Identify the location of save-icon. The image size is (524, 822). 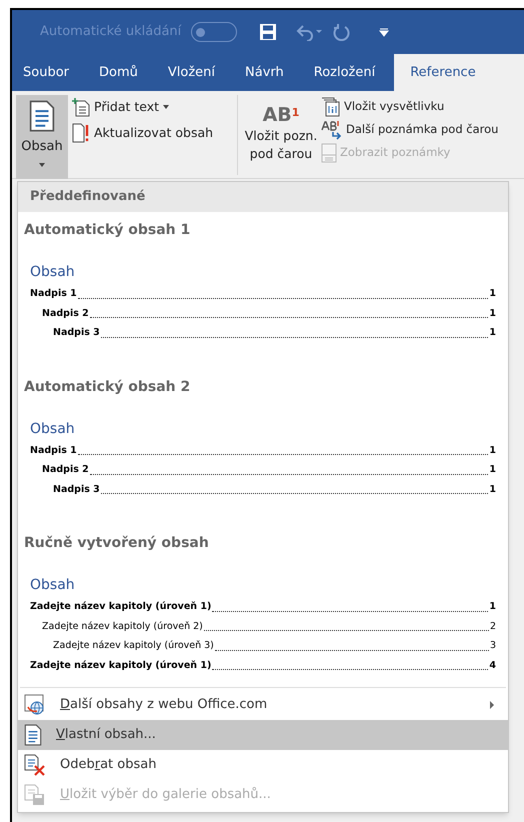
(268, 32).